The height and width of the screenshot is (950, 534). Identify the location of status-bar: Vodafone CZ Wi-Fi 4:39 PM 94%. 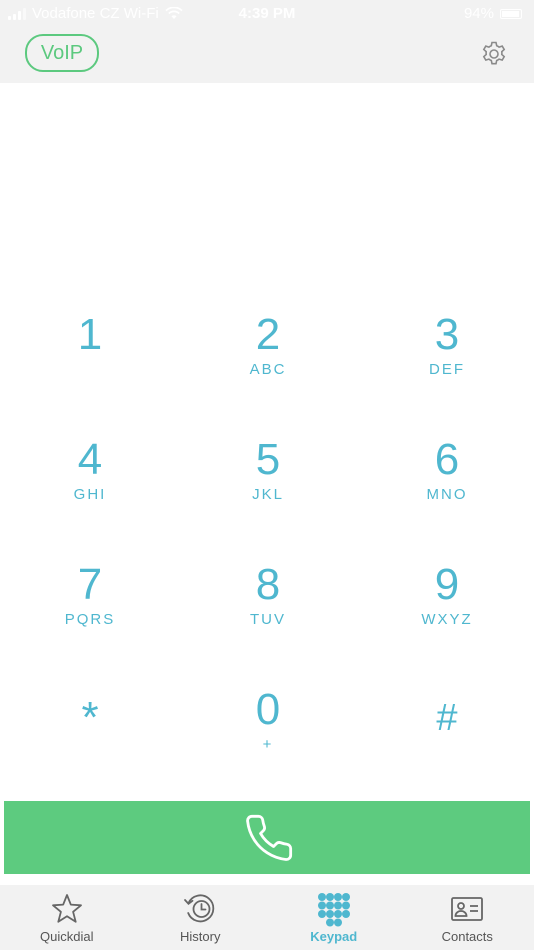
(267, 14).